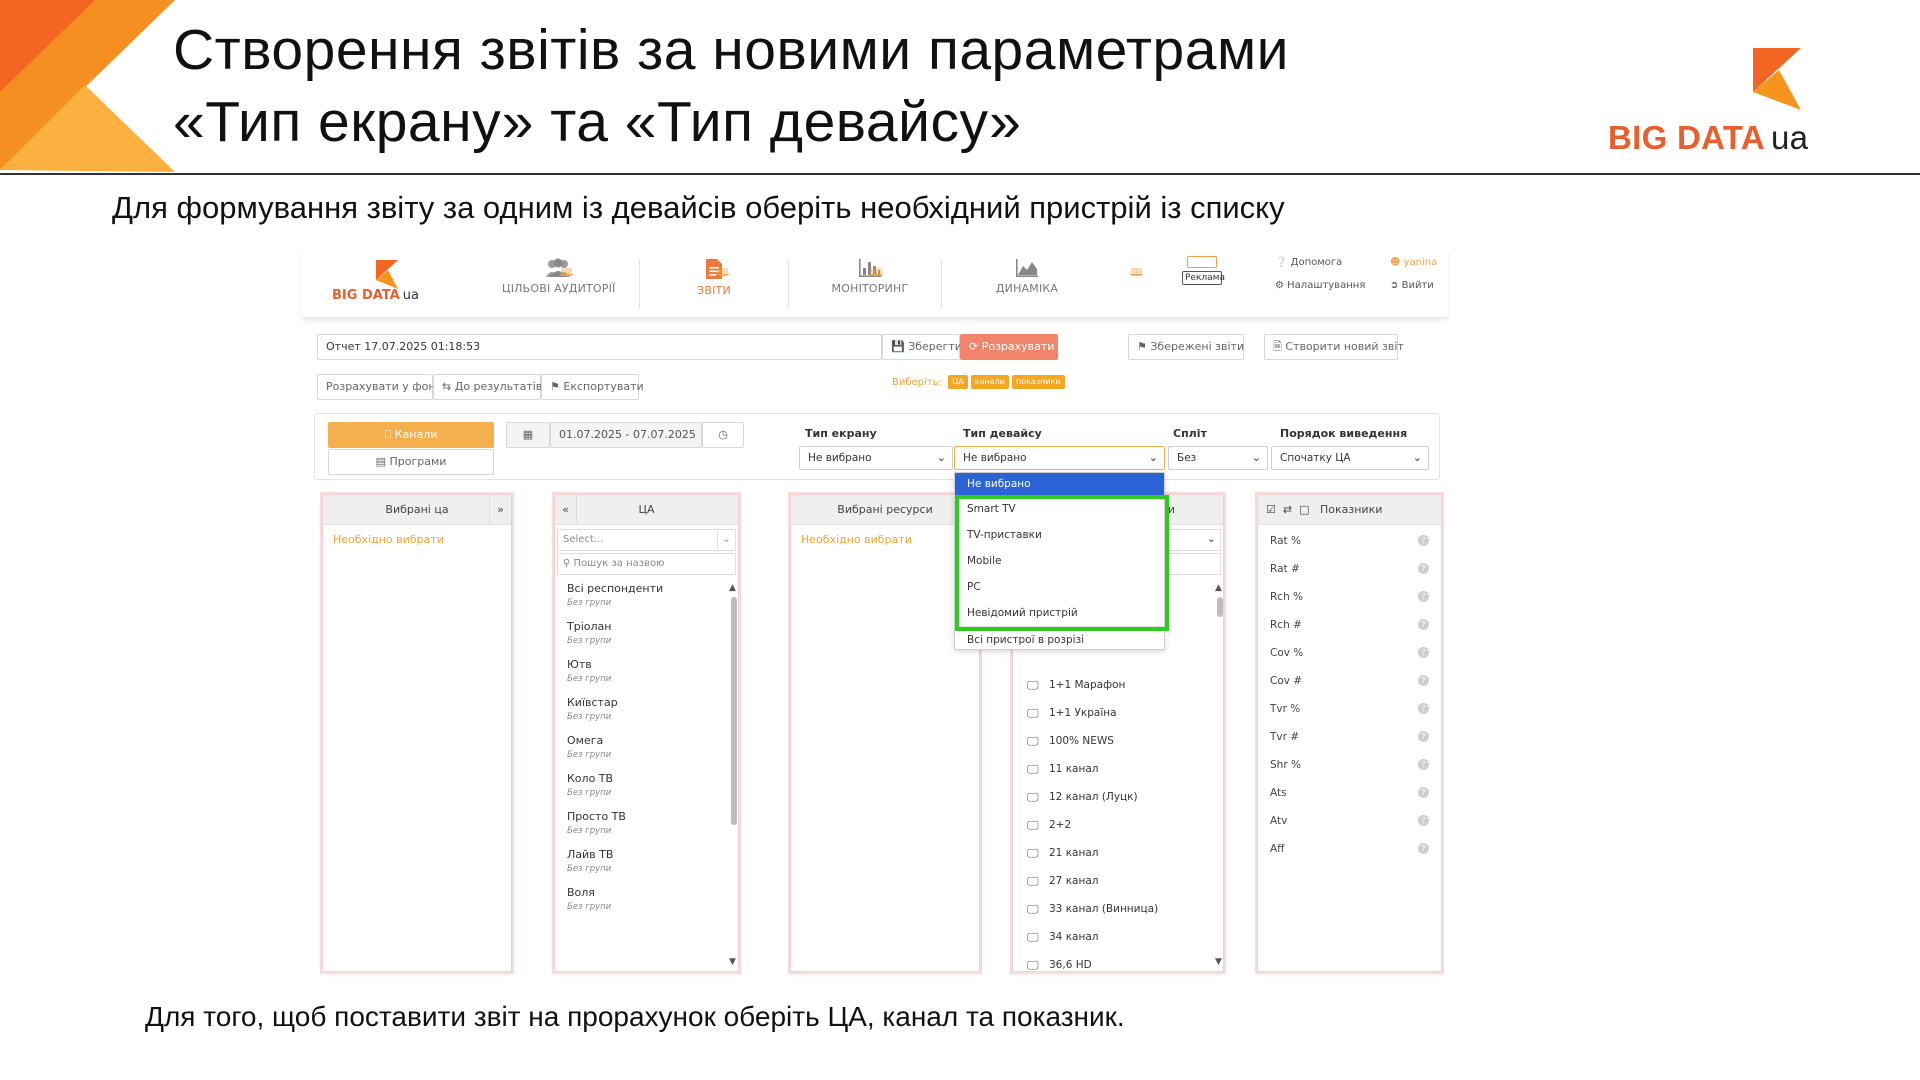 This screenshot has height=1080, width=1920. I want to click on indicator-list-item: Aff?, so click(1349, 849).